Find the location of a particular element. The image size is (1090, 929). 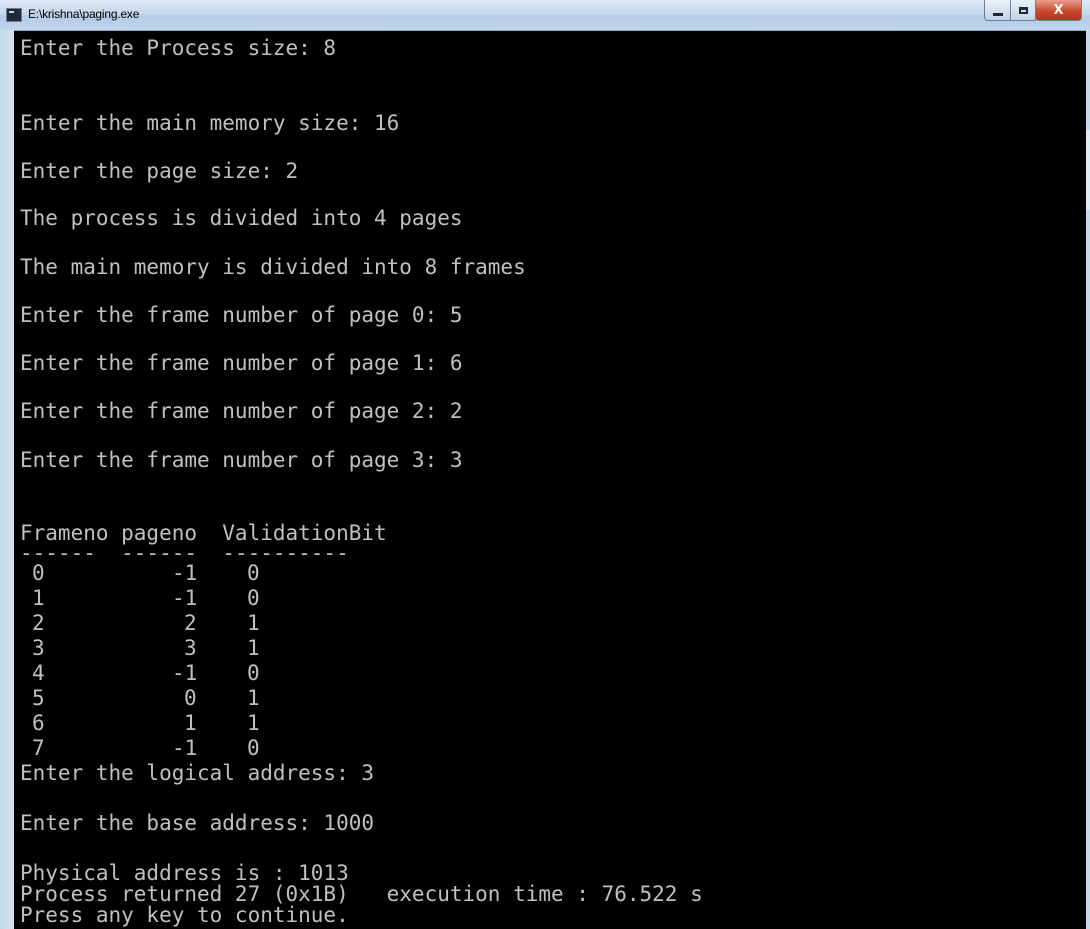

frame-cell: 1 is located at coordinates (38, 598).